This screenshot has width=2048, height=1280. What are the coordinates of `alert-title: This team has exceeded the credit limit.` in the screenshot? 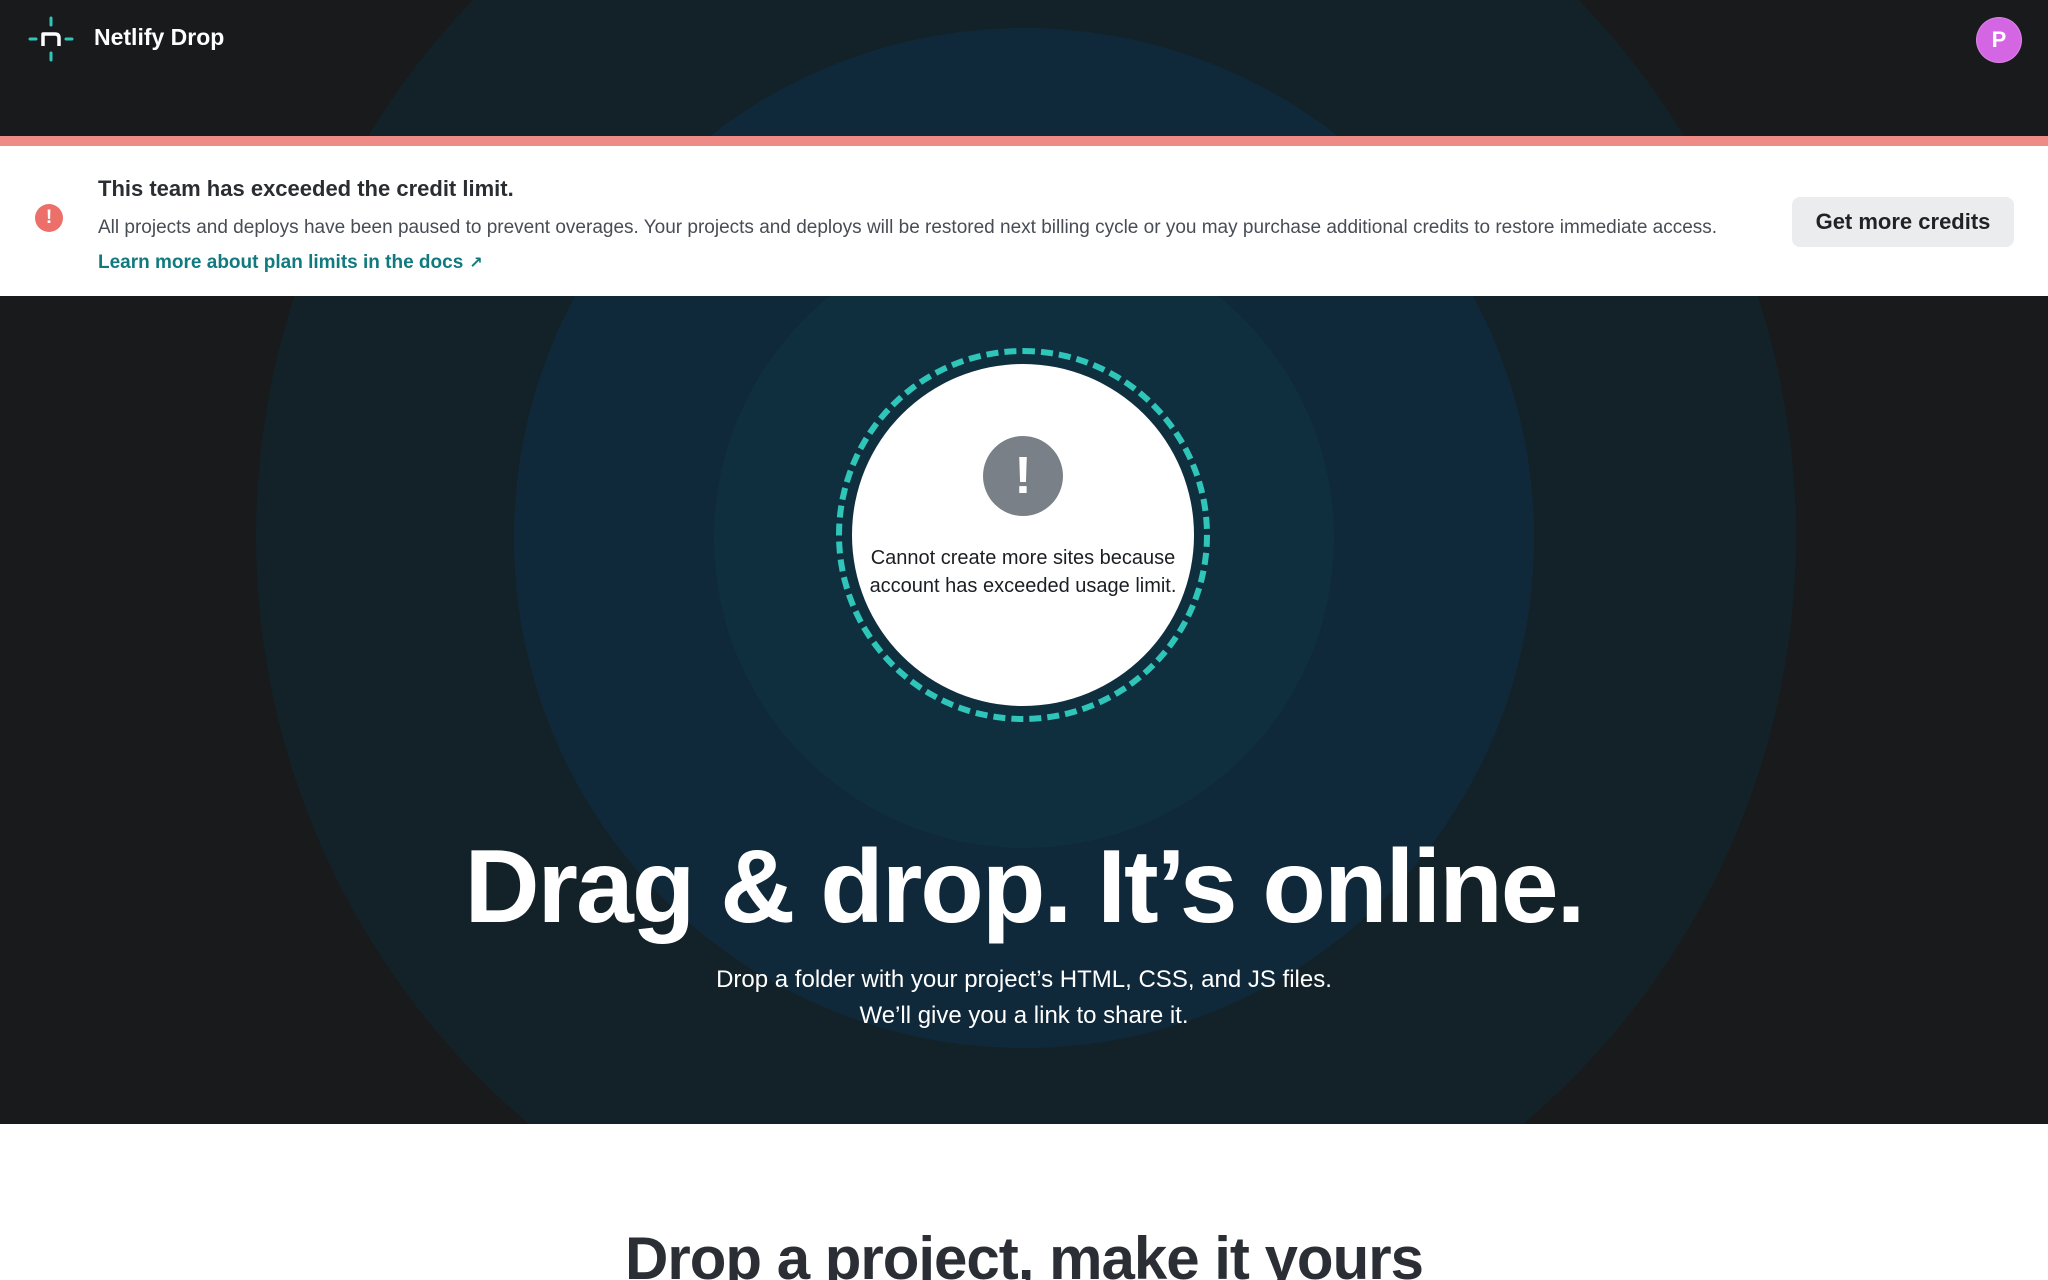 It's located at (306, 188).